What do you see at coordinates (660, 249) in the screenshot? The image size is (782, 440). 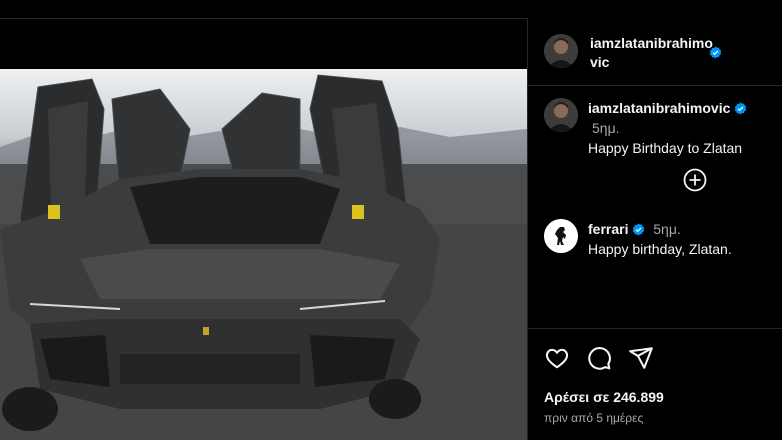 I see `comment-text: Happy birthday, Zlatan.` at bounding box center [660, 249].